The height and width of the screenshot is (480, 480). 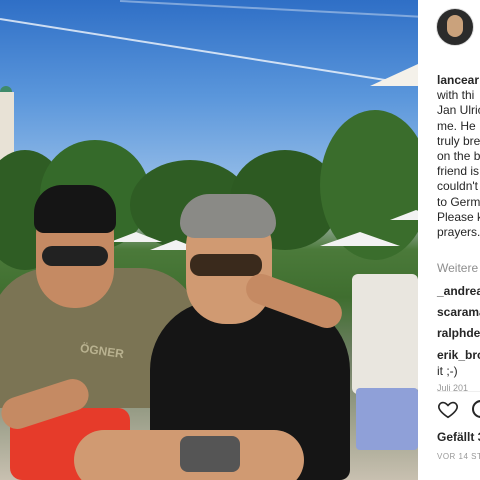 I want to click on caption-line: Please k, so click(x=458, y=216).